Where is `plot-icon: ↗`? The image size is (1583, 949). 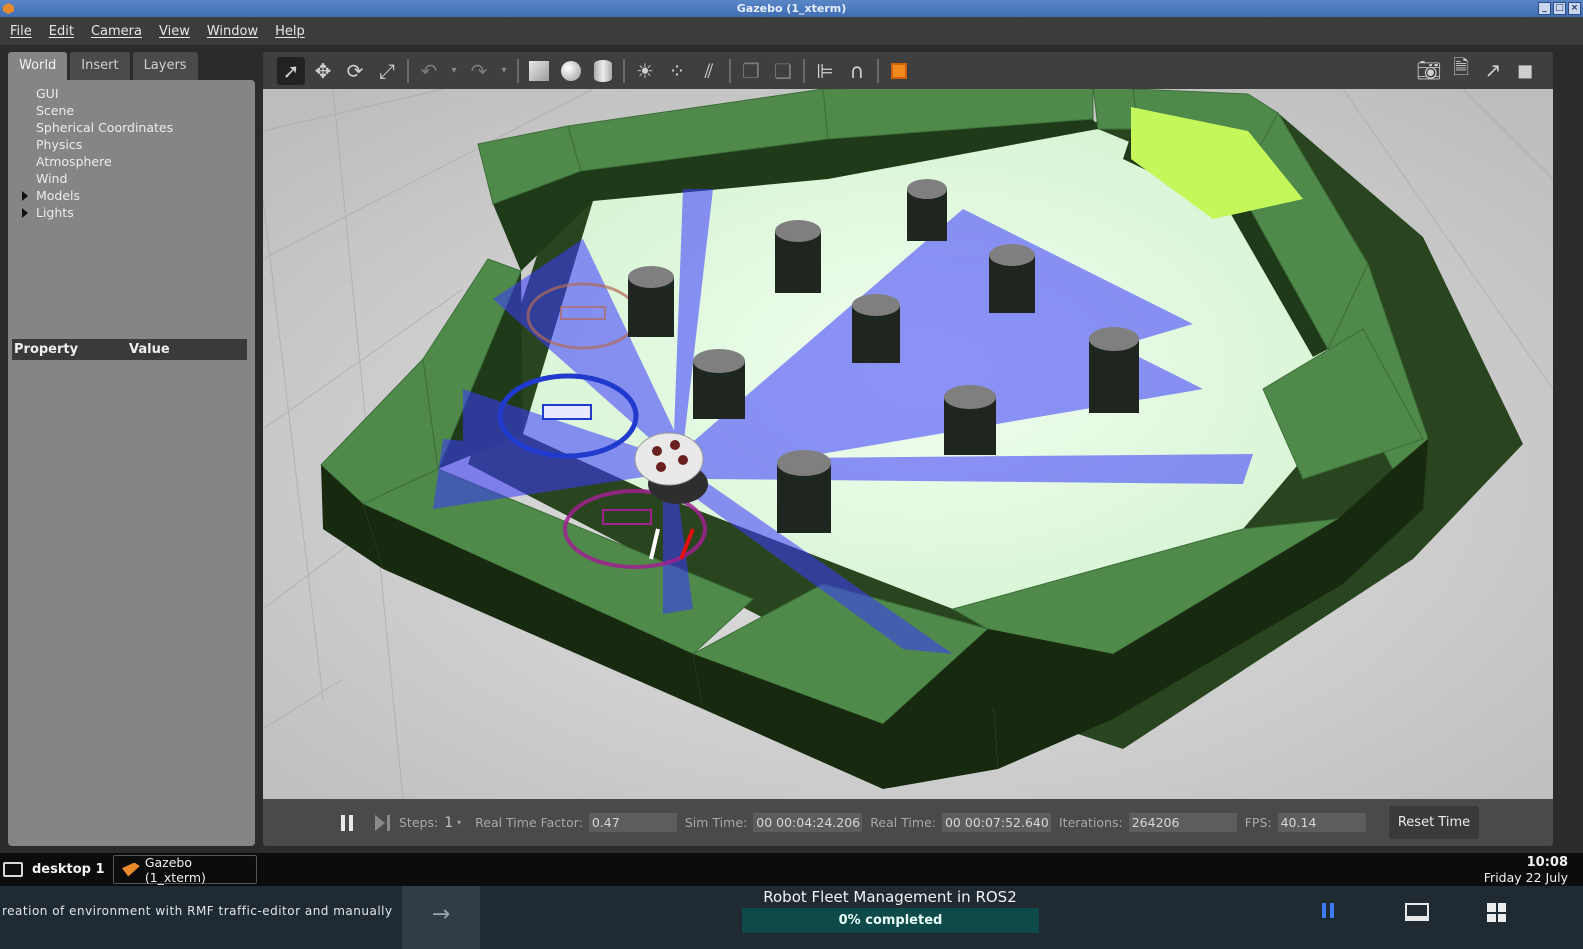 plot-icon: ↗ is located at coordinates (1493, 70).